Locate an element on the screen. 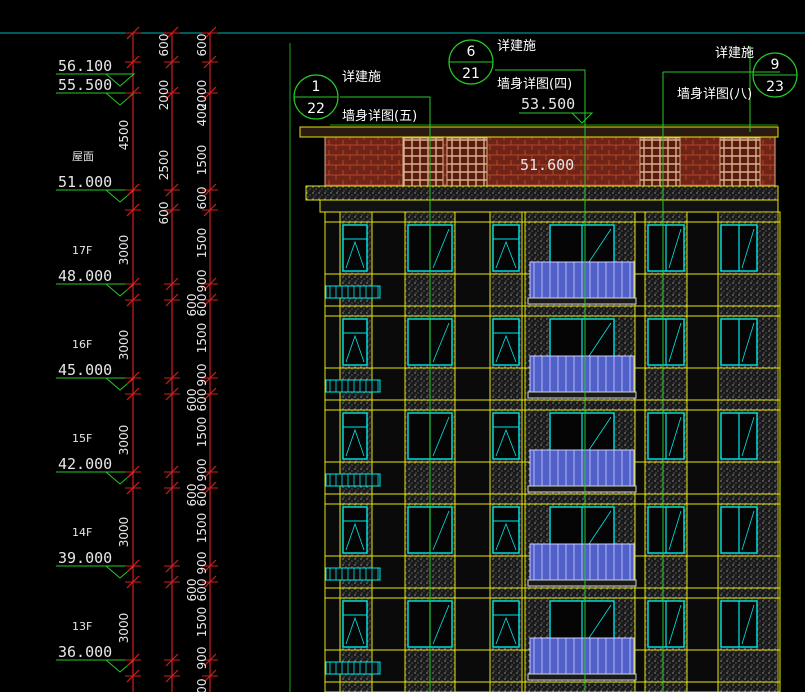  callout-bottom-number: 23 is located at coordinates (775, 87).